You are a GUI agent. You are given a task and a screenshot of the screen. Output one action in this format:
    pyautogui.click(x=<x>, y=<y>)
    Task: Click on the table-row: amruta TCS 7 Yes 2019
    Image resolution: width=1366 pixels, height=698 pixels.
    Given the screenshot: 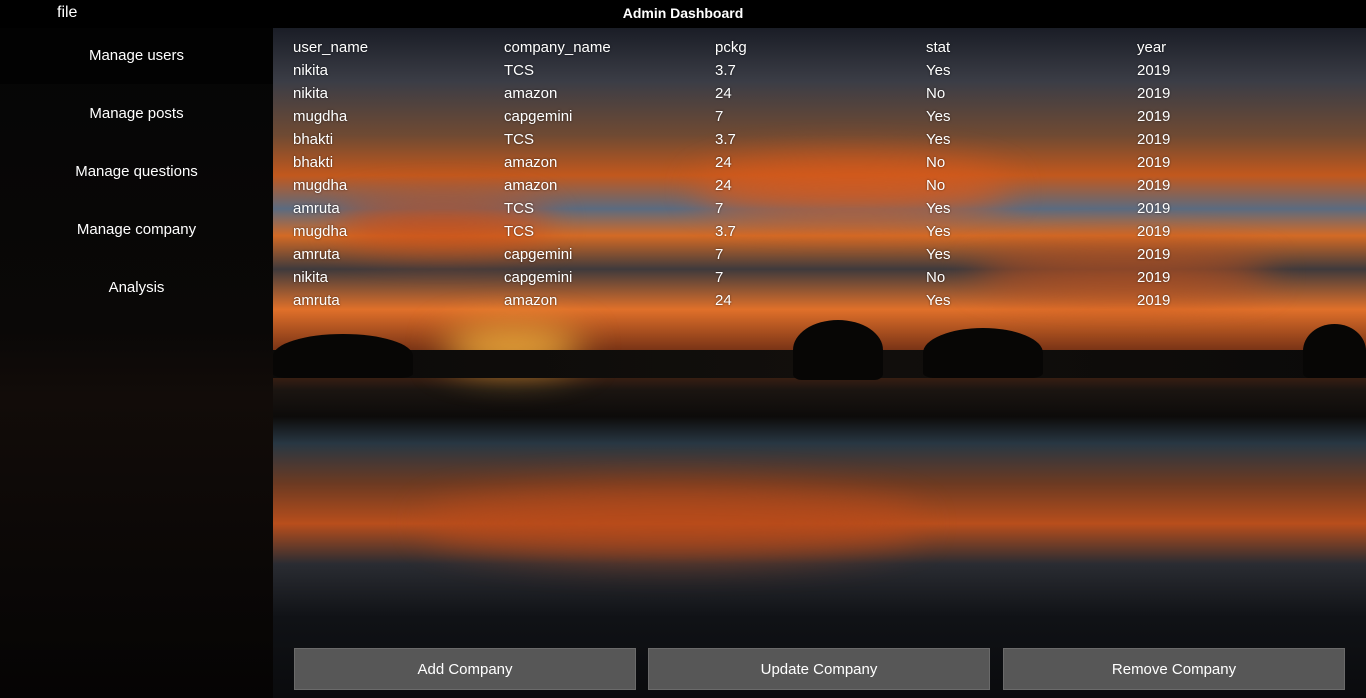 What is the action you would take?
    pyautogui.click(x=823, y=208)
    